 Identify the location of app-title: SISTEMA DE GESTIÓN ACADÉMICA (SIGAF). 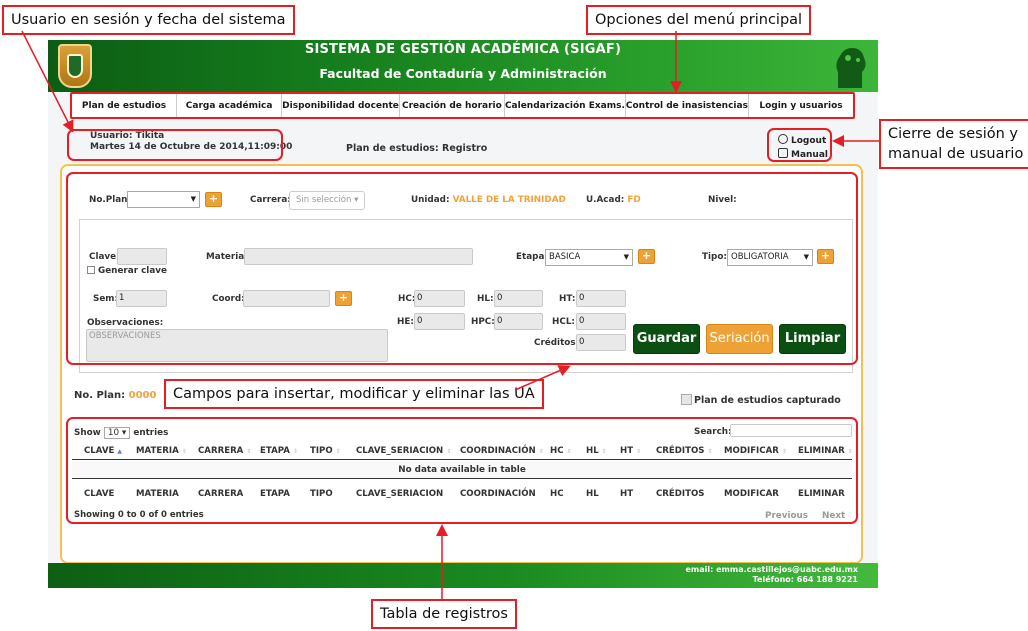
(463, 49).